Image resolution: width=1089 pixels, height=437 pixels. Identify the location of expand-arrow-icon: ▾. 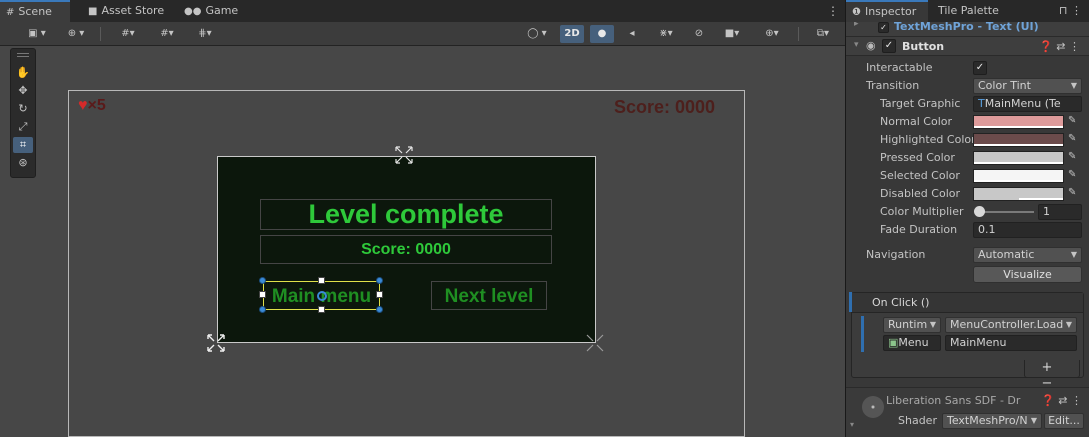
(852, 424).